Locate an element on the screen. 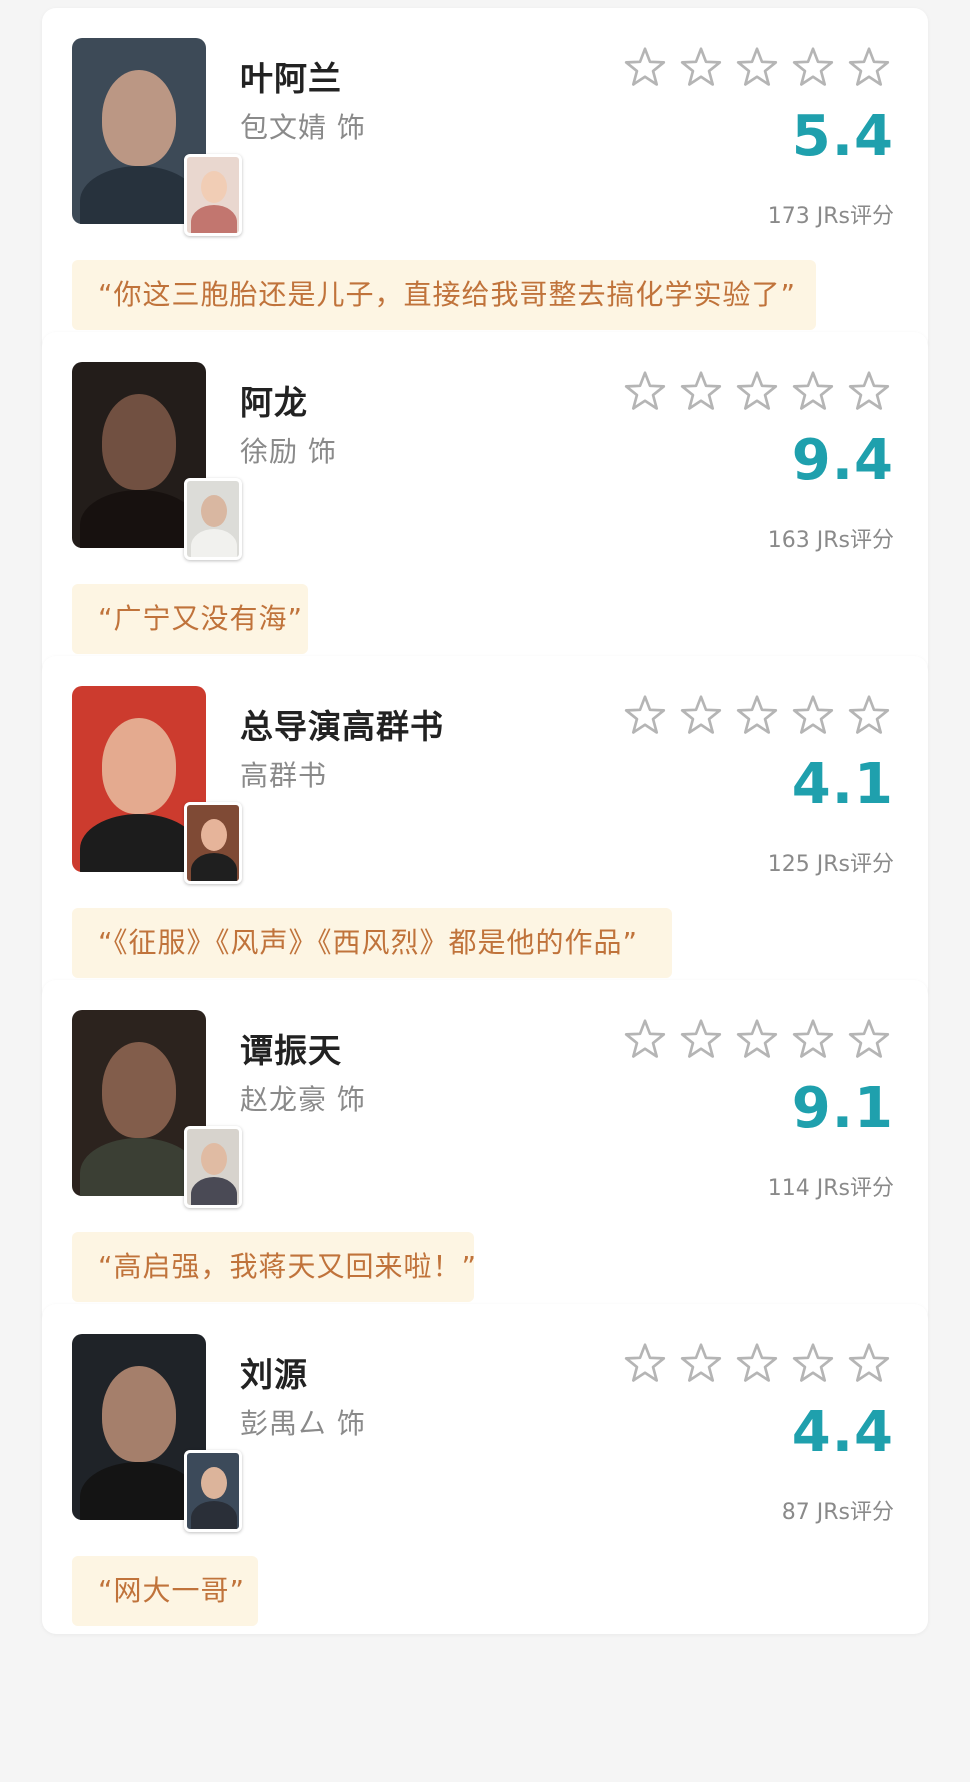 The image size is (970, 1782). rating-count: 163 JRs评分 is located at coordinates (830, 540).